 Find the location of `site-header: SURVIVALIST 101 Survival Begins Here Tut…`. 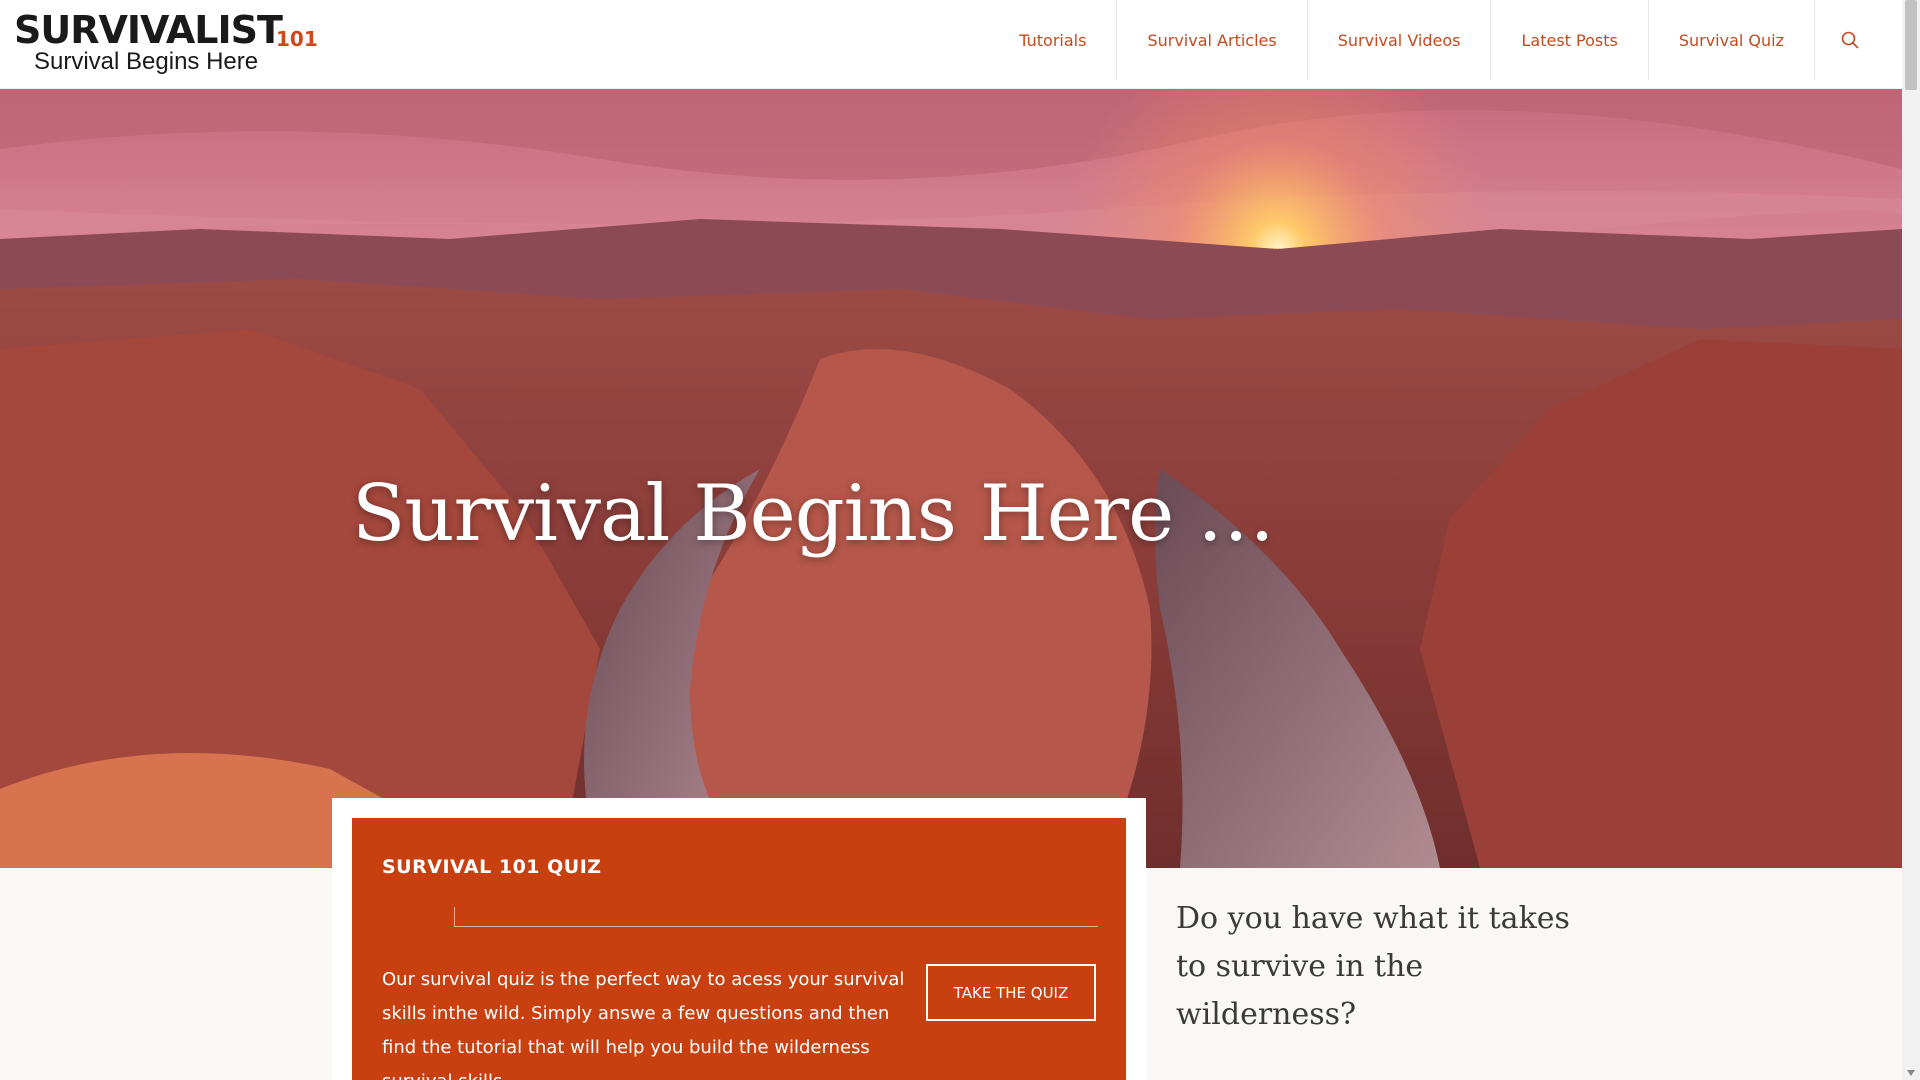

site-header: SURVIVALIST 101 Survival Begins Here Tut… is located at coordinates (951, 44).